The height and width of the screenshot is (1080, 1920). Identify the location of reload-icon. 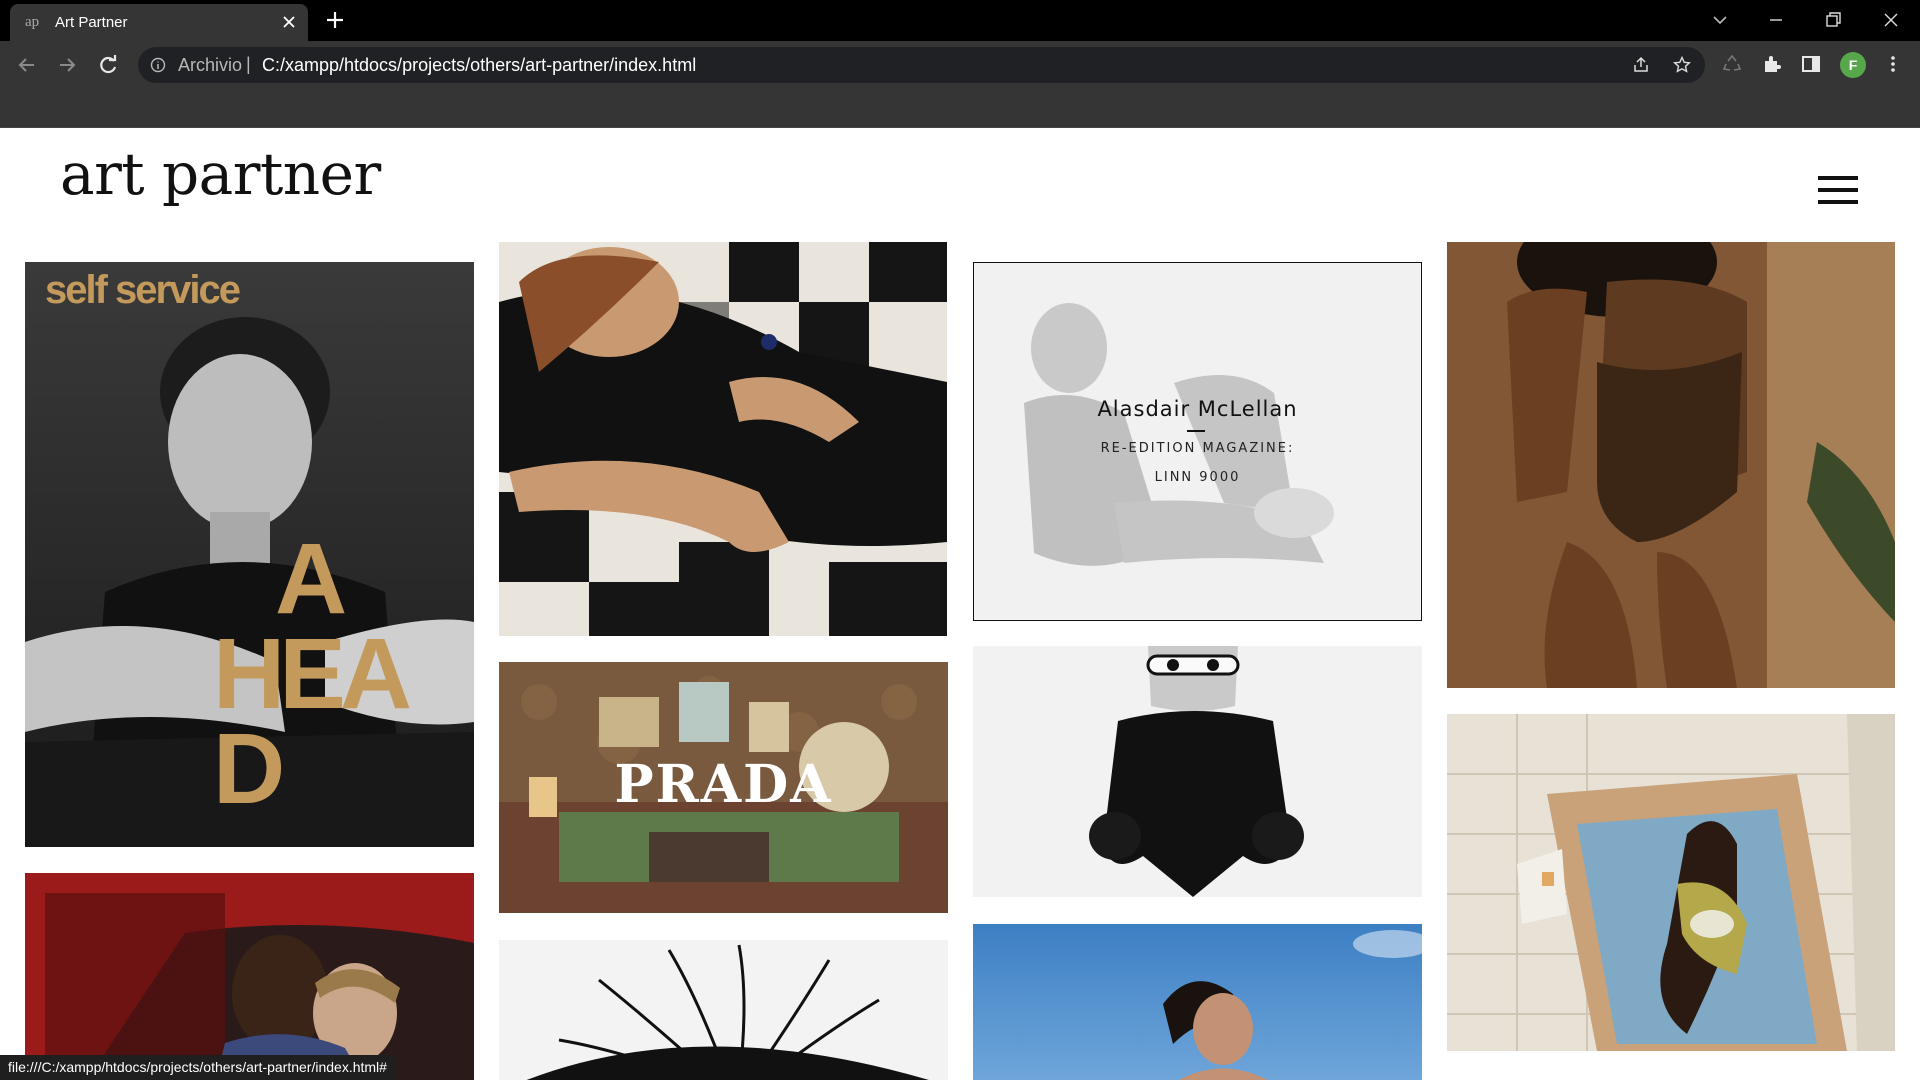
(108, 65).